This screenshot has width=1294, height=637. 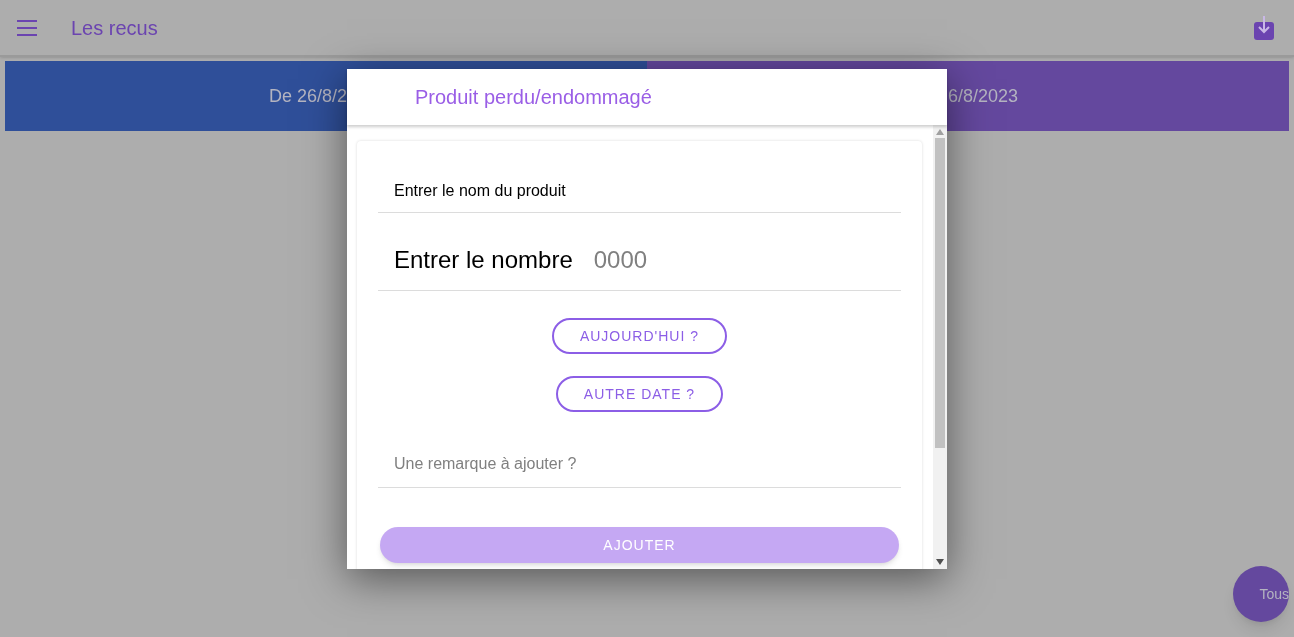 What do you see at coordinates (983, 96) in the screenshot?
I see `date-to: 6/8/2023` at bounding box center [983, 96].